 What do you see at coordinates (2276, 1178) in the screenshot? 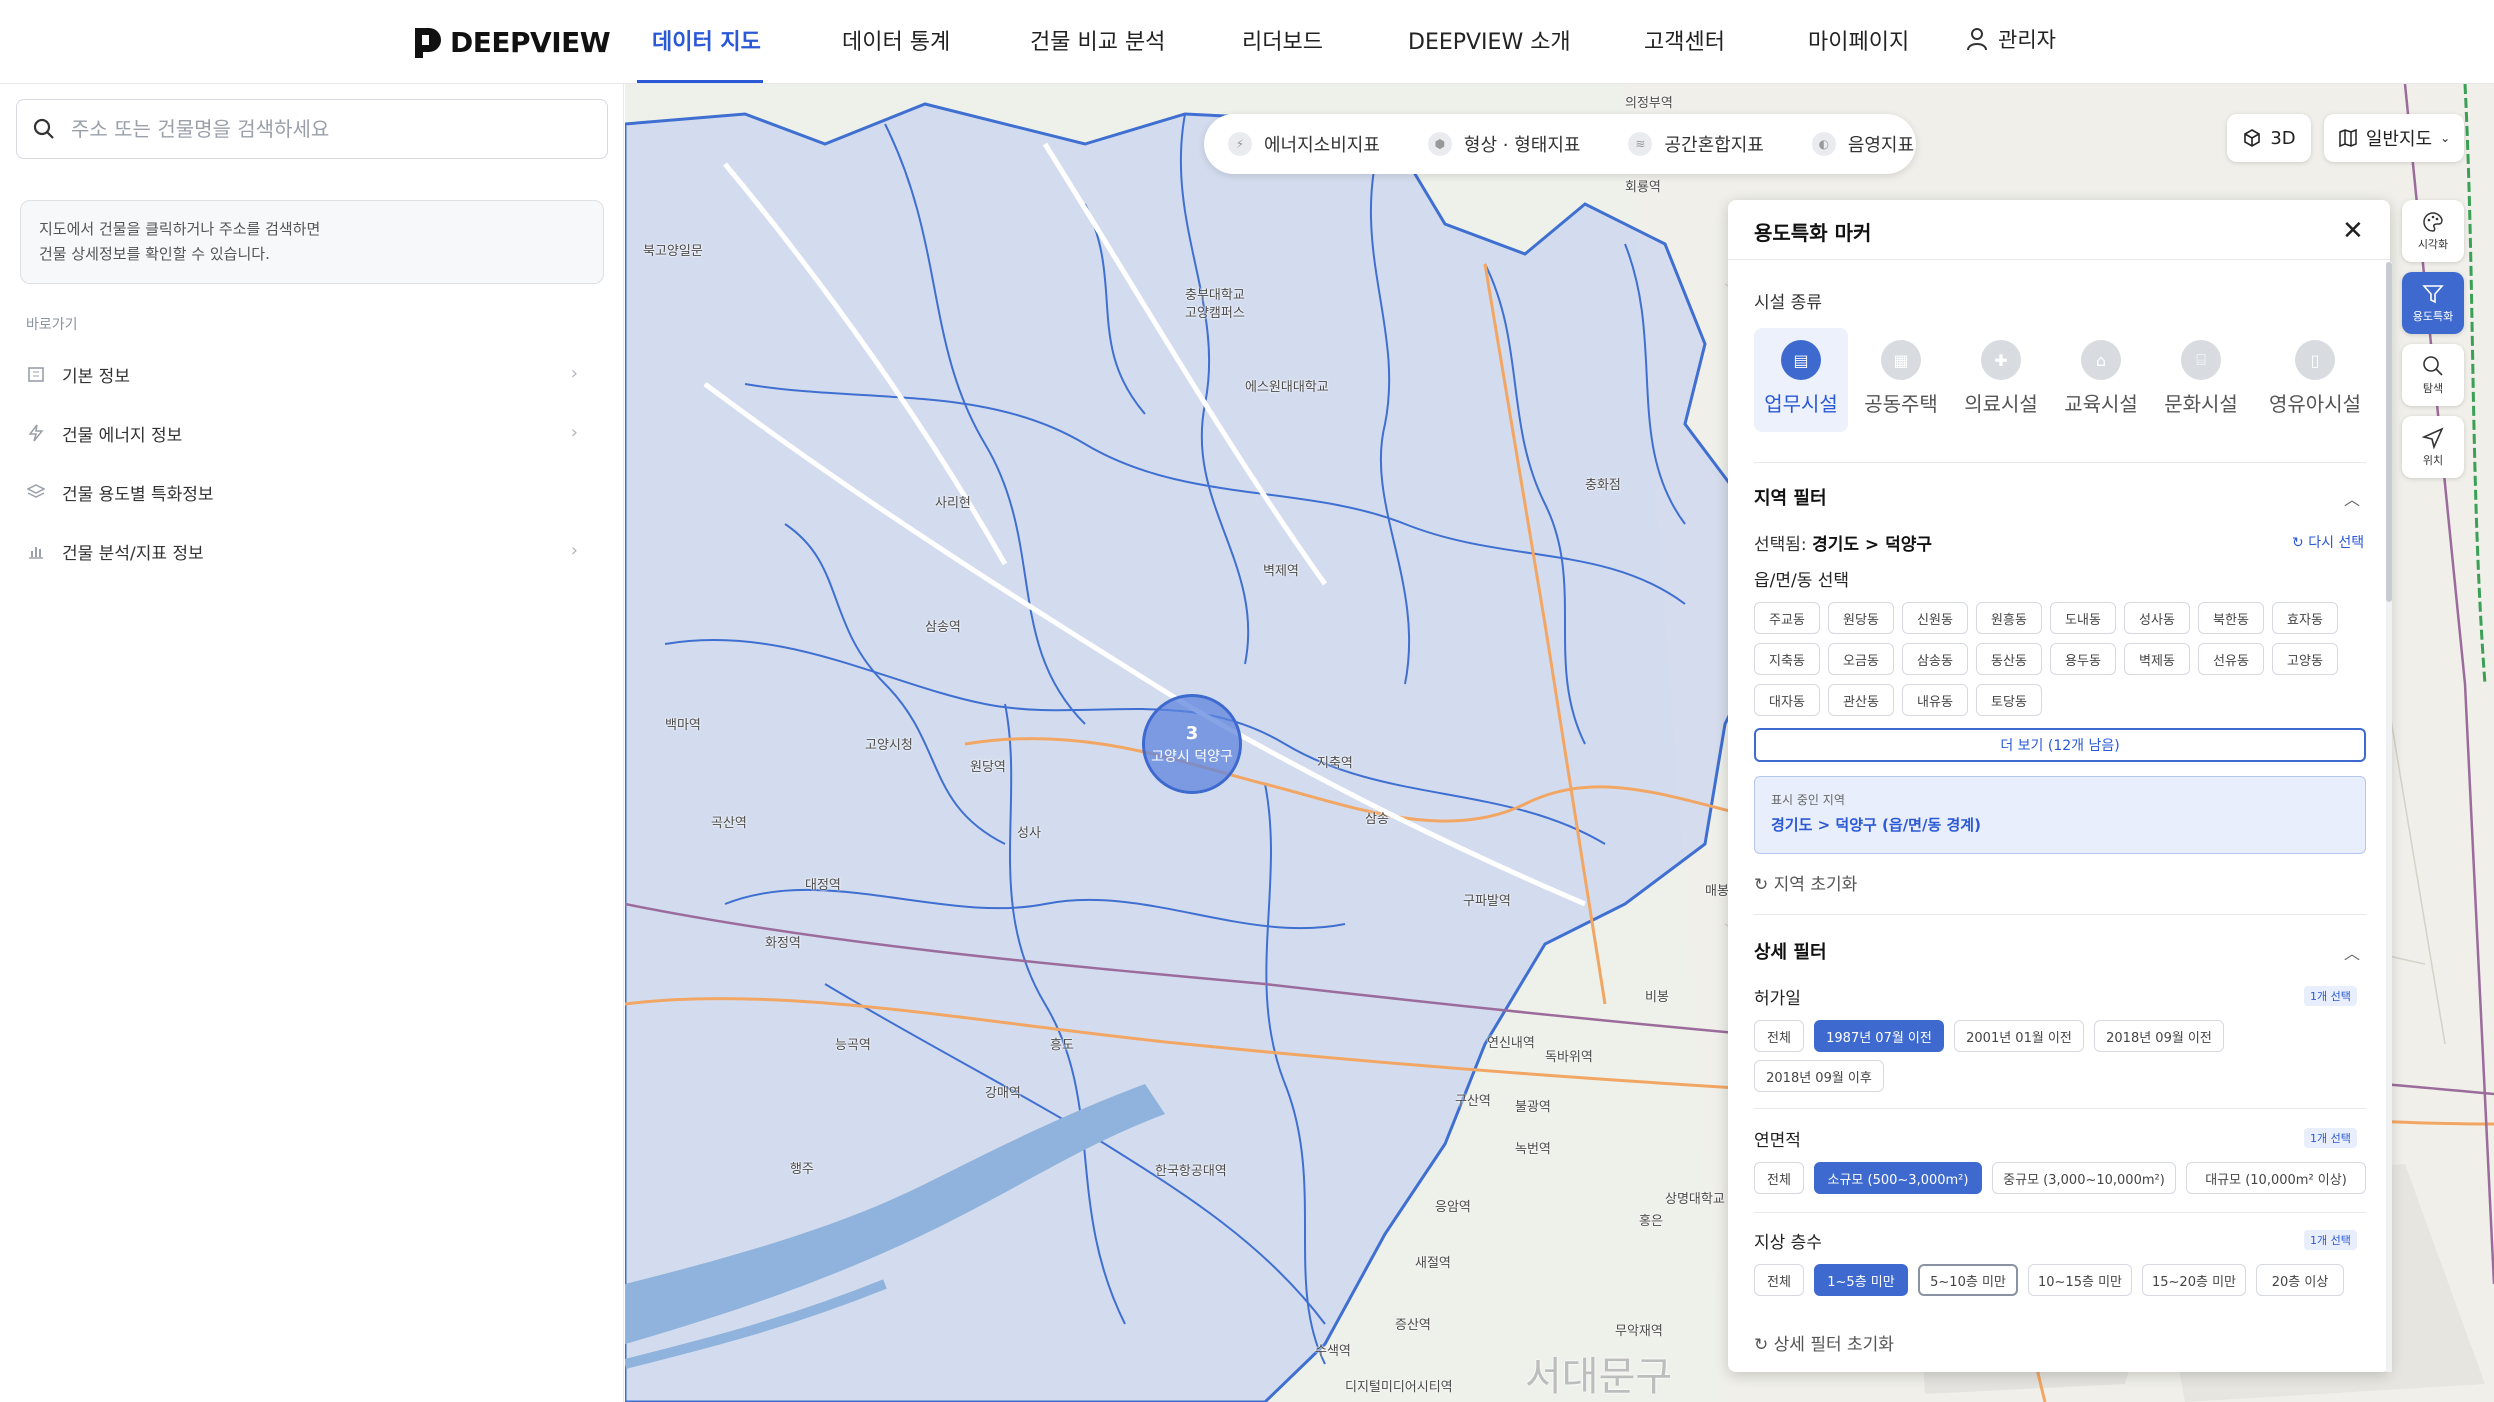
I see `area-chip: 대규모 (10,000m² 이상)` at bounding box center [2276, 1178].